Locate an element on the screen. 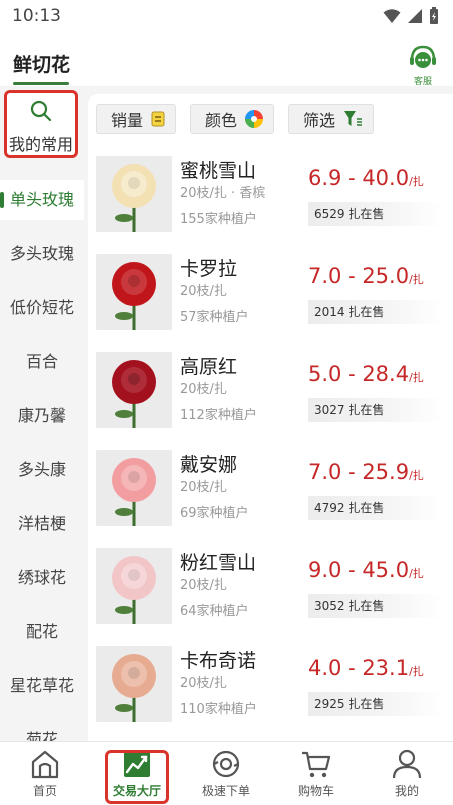 This screenshot has width=453, height=805. price-range: 7.0 - 25.0/扎 is located at coordinates (366, 276).